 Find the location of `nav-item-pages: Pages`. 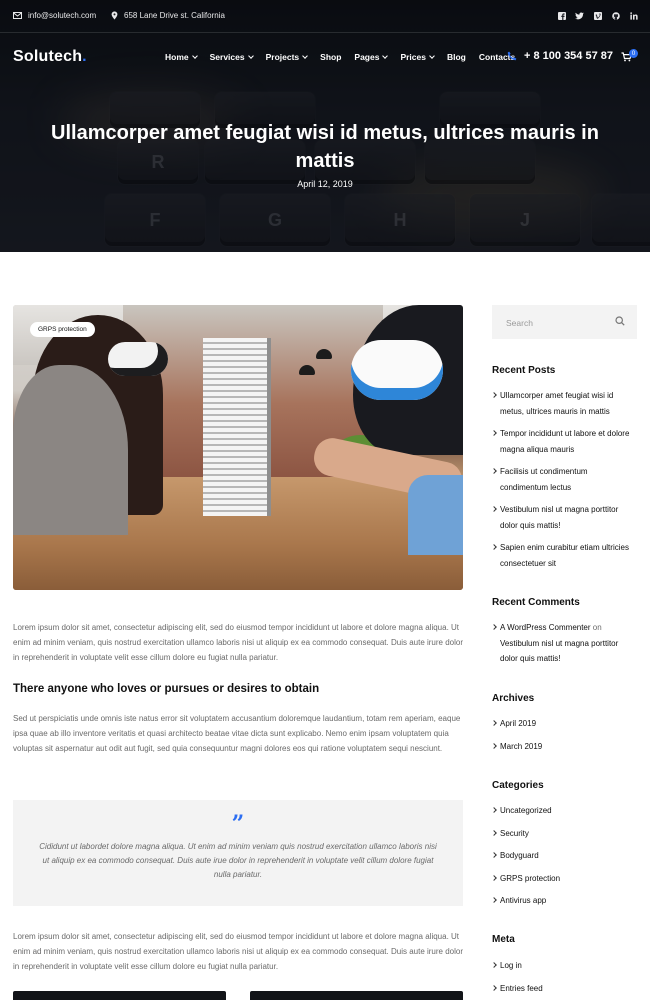

nav-item-pages: Pages is located at coordinates (371, 57).